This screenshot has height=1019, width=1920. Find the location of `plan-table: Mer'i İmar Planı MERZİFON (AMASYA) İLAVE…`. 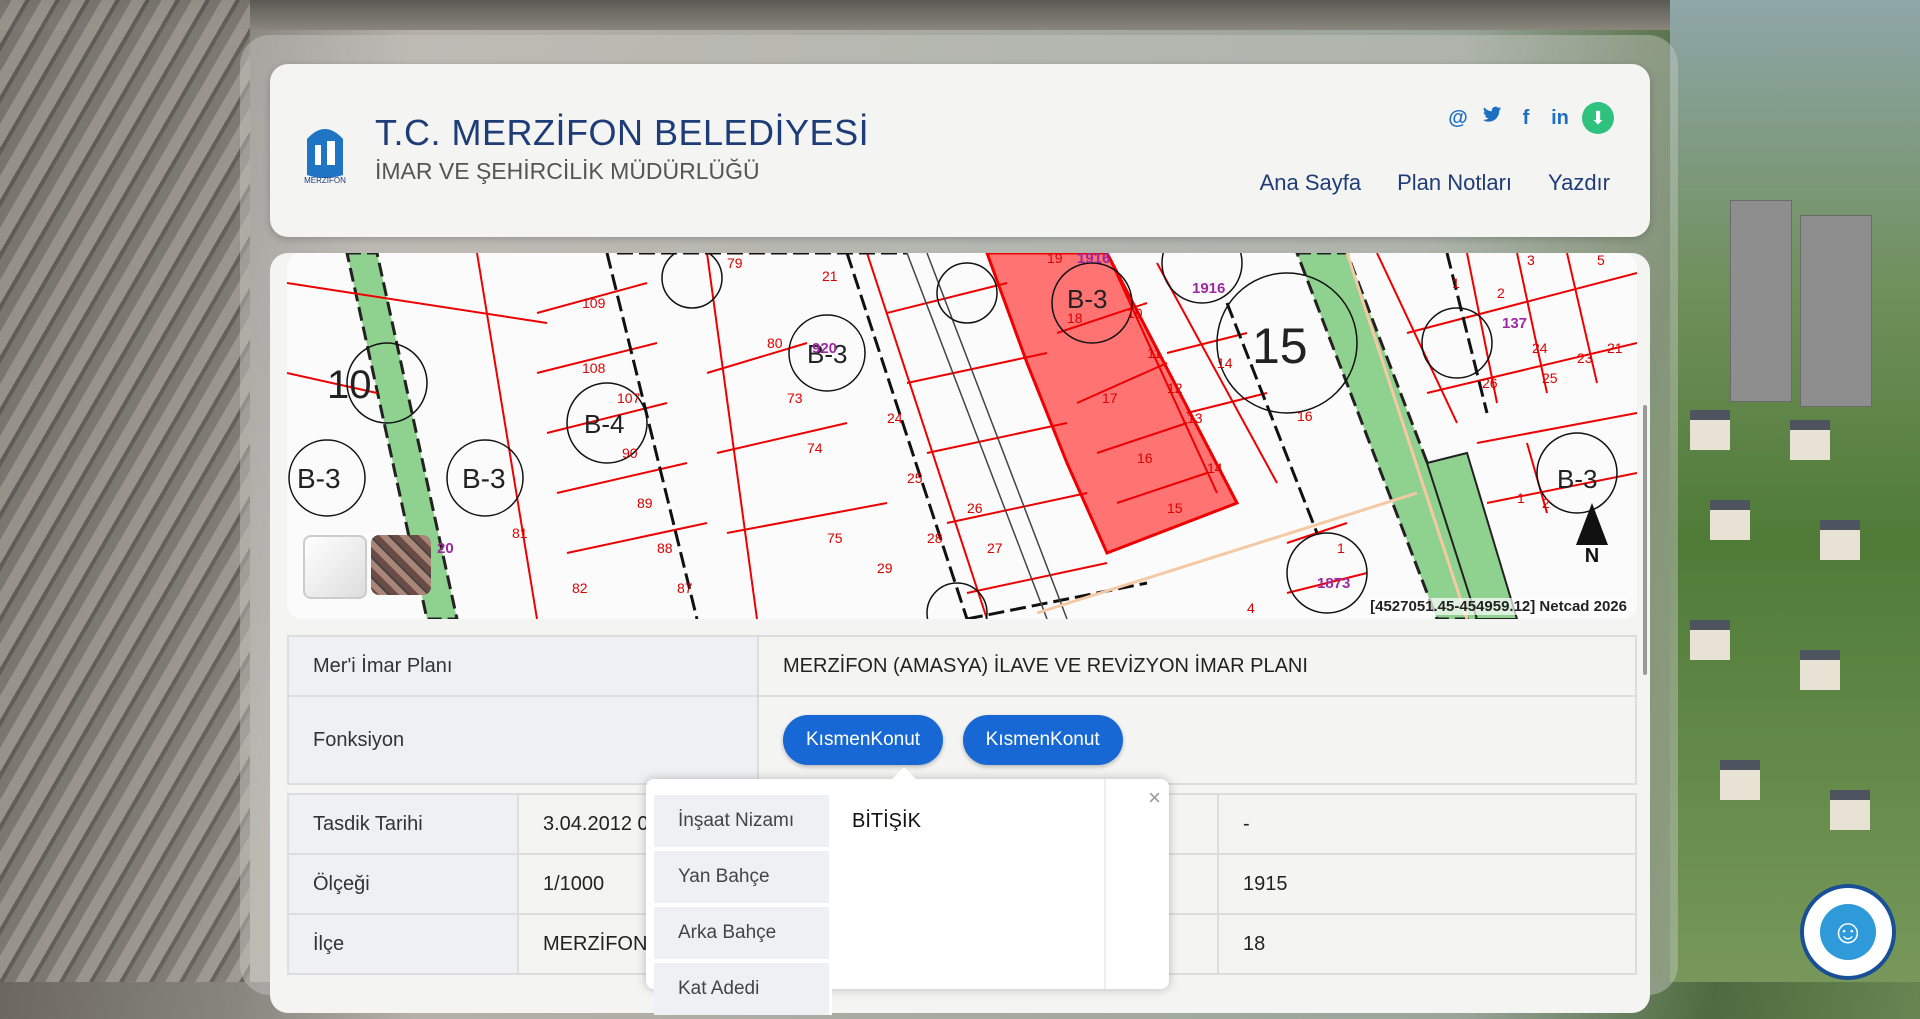

plan-table: Mer'i İmar Planı MERZİFON (AMASYA) İLAVE… is located at coordinates (962, 666).